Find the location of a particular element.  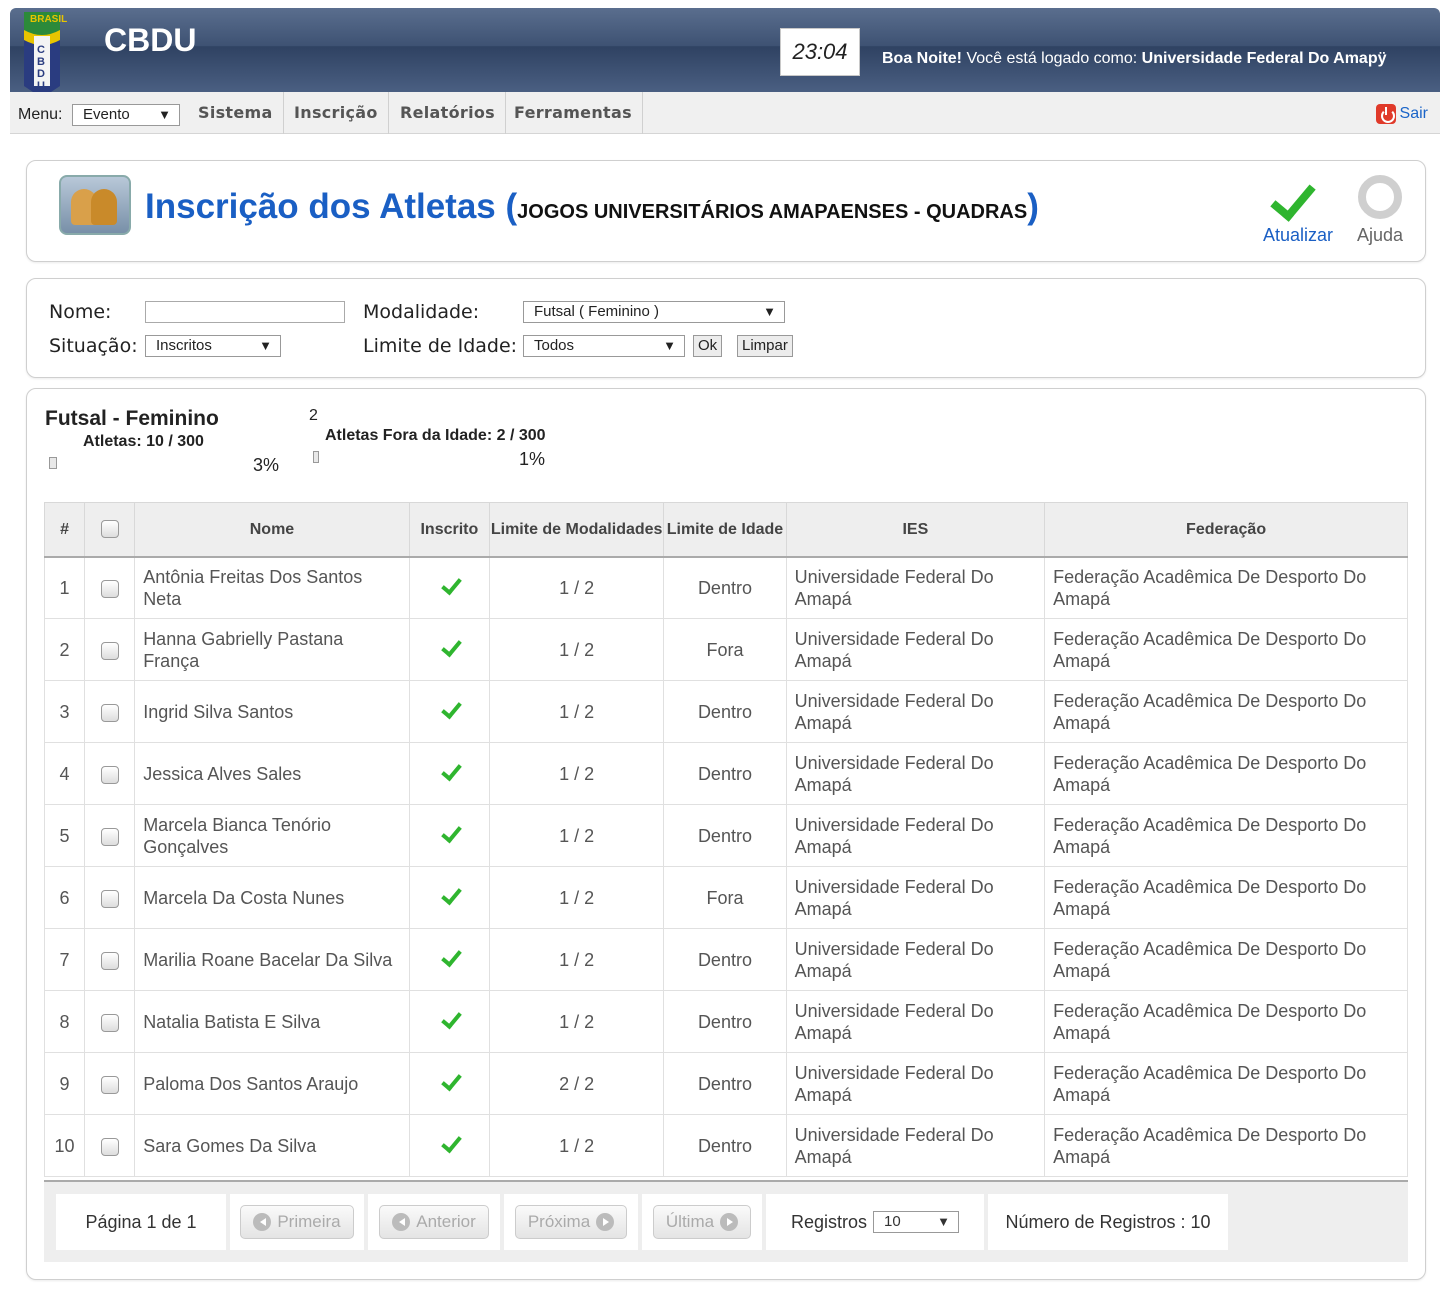

age-limit: Fora is located at coordinates (725, 897).